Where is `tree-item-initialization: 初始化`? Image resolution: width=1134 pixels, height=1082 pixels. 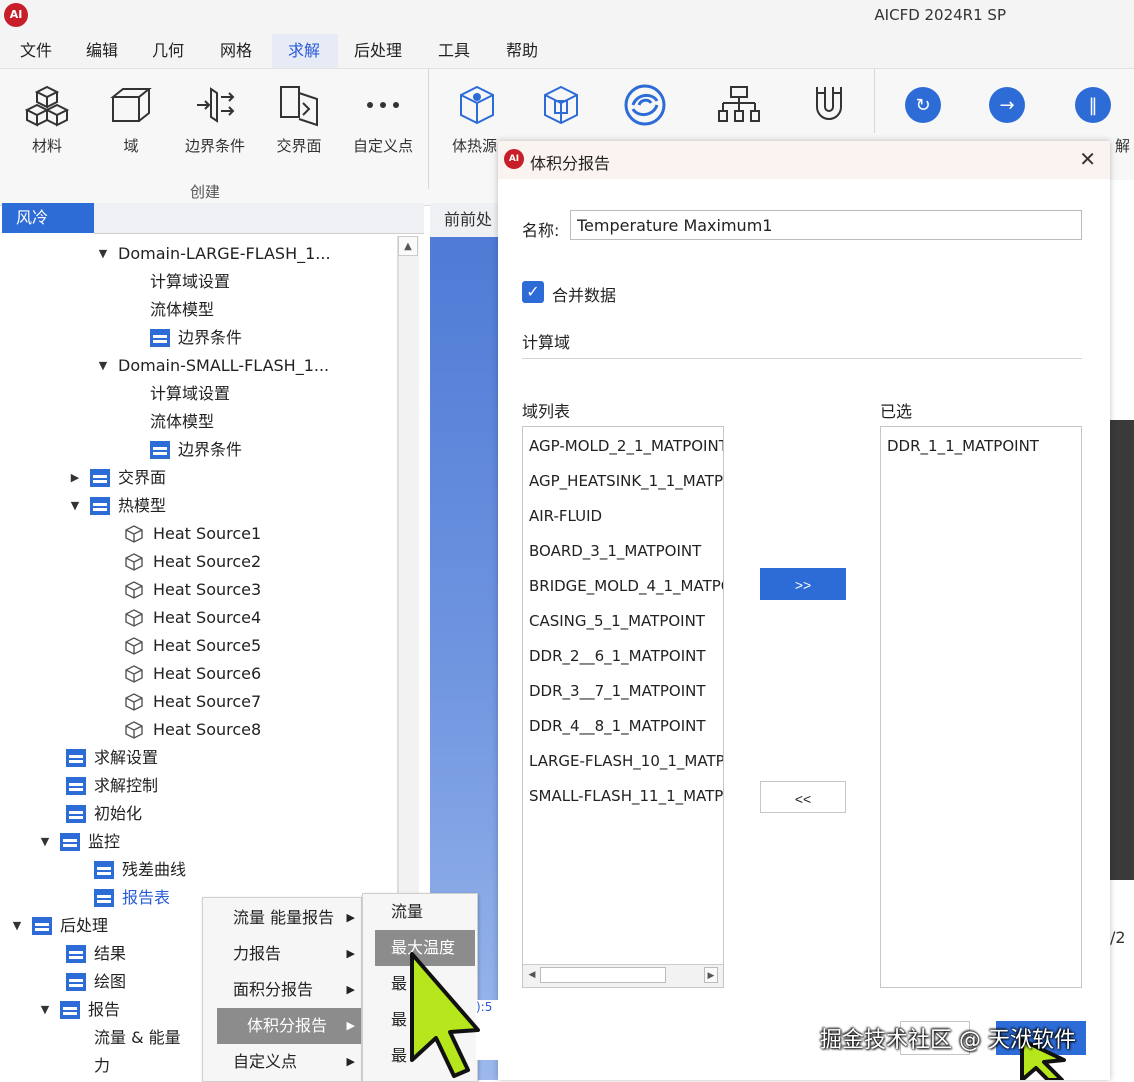 tree-item-initialization: 初始化 is located at coordinates (104, 814).